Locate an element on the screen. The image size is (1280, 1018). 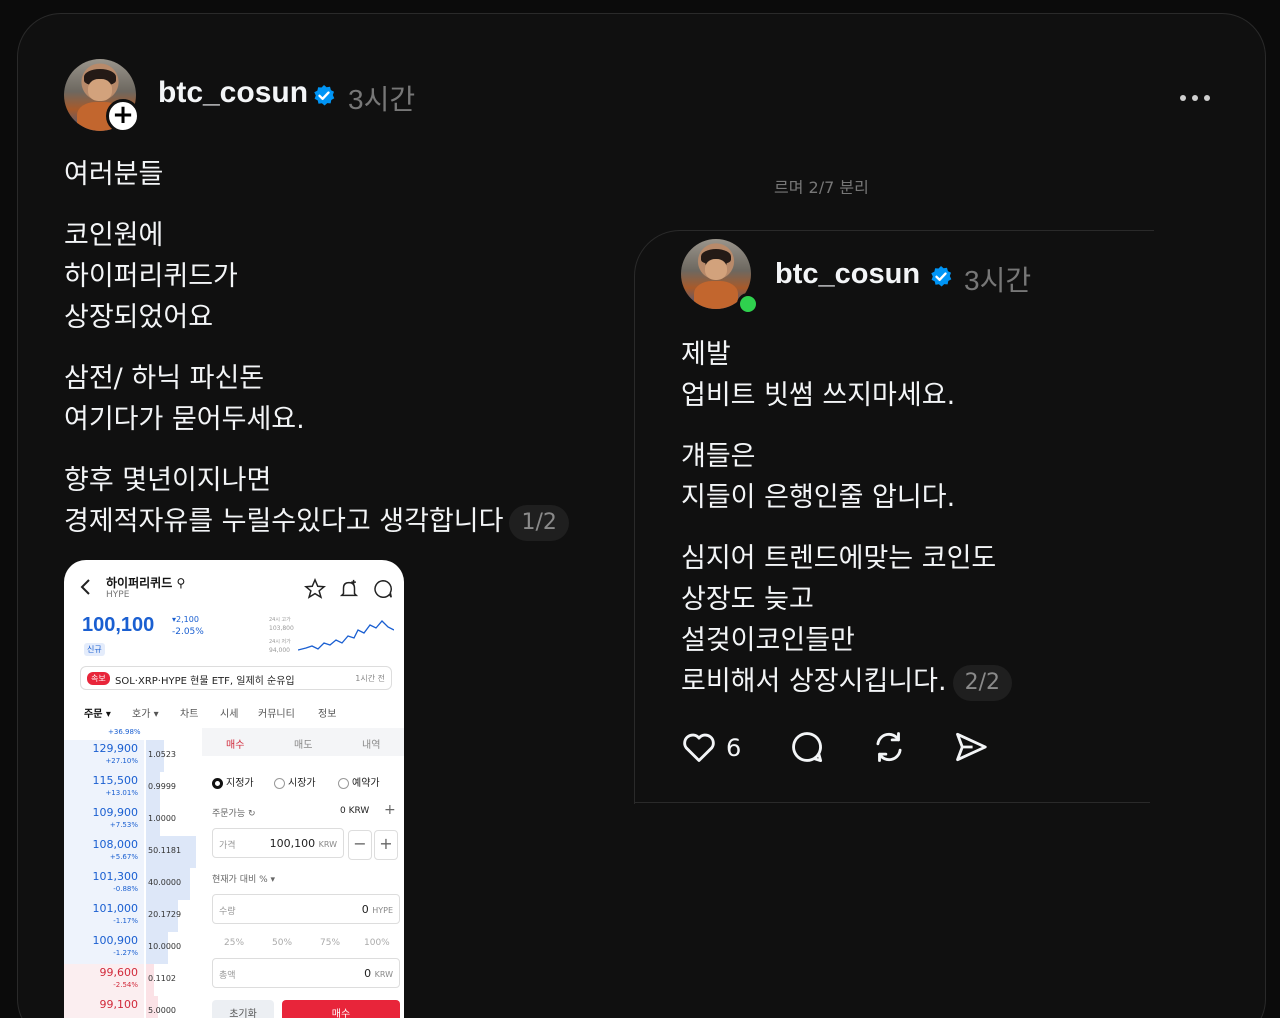
like-count: 6 is located at coordinates (734, 748).